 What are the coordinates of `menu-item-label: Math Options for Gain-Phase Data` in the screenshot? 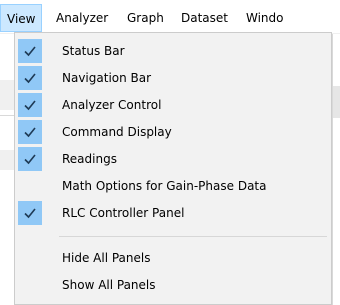 It's located at (164, 186).